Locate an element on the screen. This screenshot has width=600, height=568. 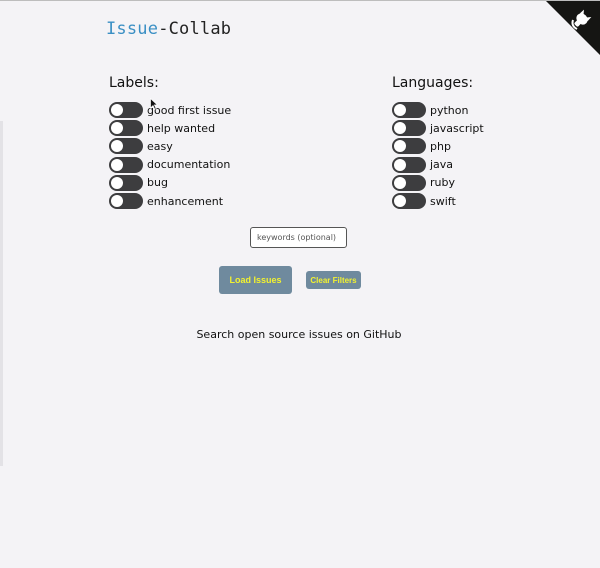
language-toggle-row: python is located at coordinates (438, 110).